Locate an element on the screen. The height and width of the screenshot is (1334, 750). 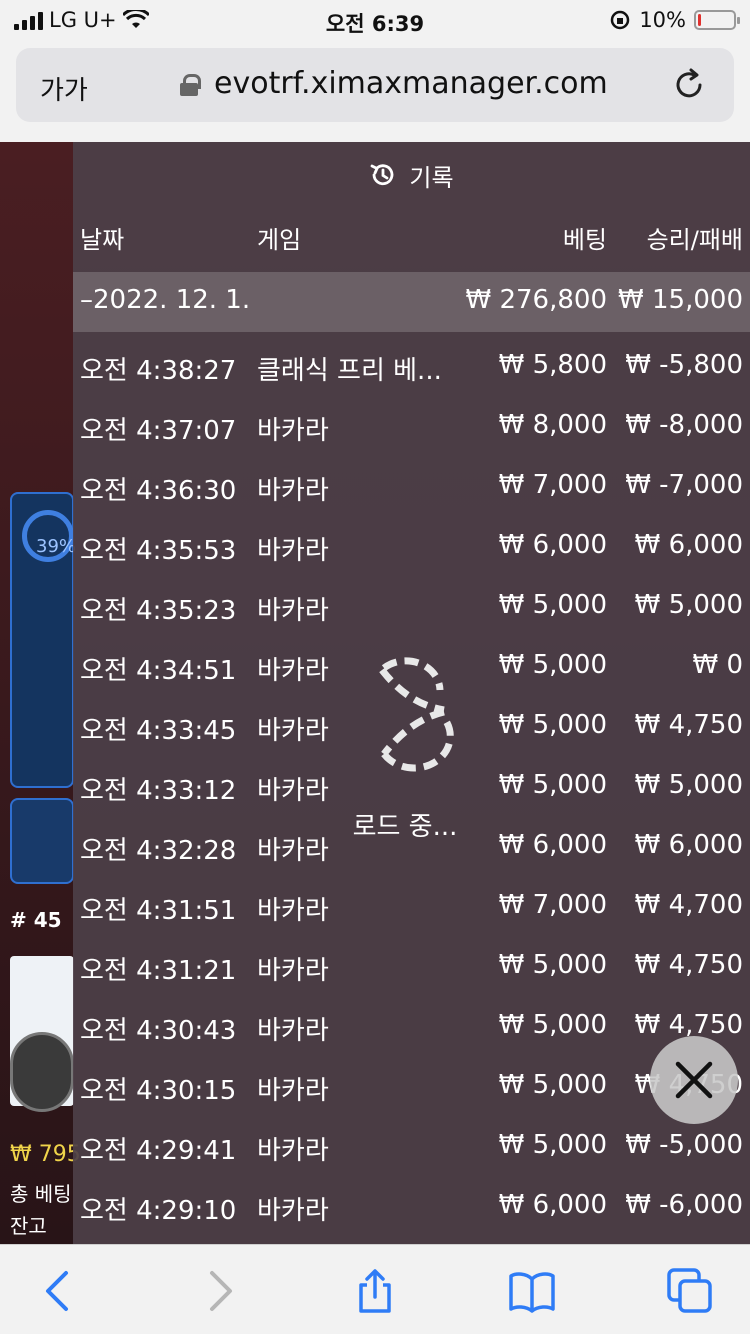
row-time: 오전 4:30:15 is located at coordinates (158, 1091).